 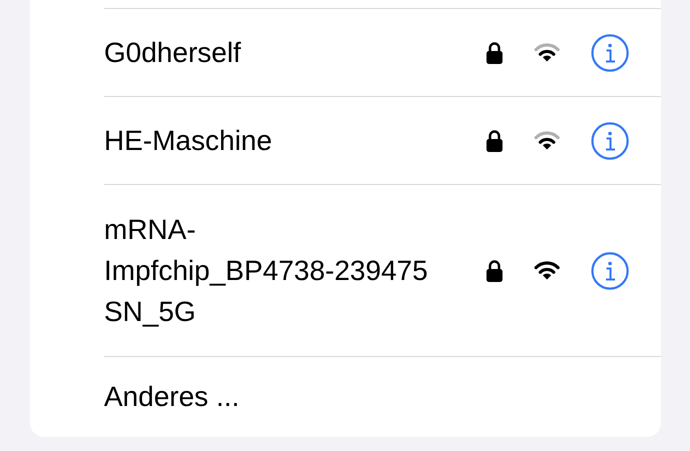 What do you see at coordinates (173, 53) in the screenshot?
I see `network-name: G0dherself` at bounding box center [173, 53].